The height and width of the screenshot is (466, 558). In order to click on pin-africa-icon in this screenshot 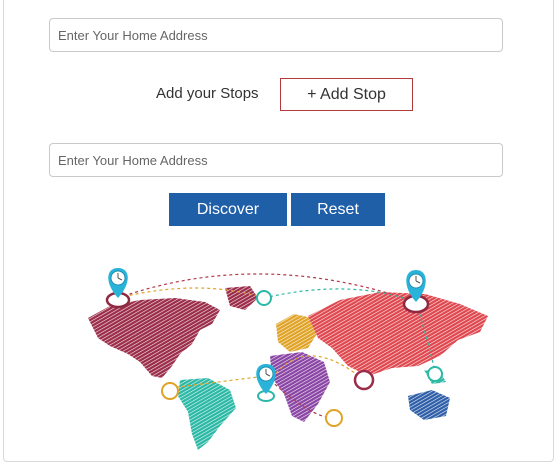, I will do `click(266, 383)`.